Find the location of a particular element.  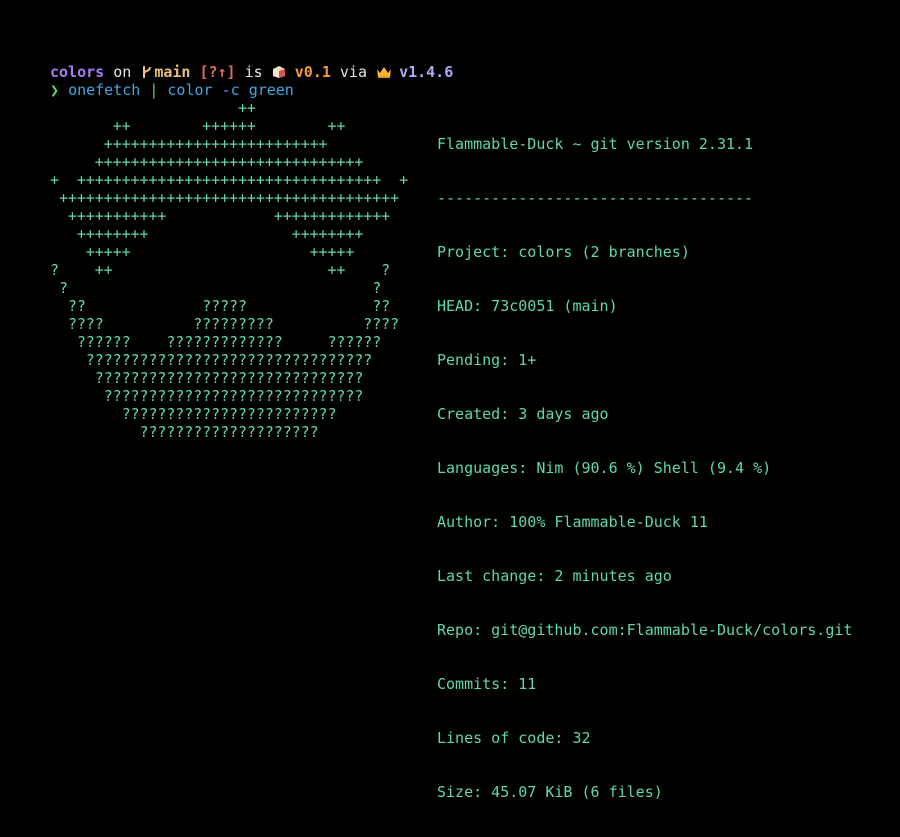

ascii-art-line: +++++++++++ +++++++++++++ is located at coordinates (220, 216).